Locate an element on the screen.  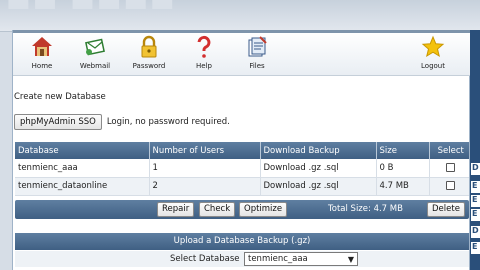
delete-button: Delete is located at coordinates (446, 209).